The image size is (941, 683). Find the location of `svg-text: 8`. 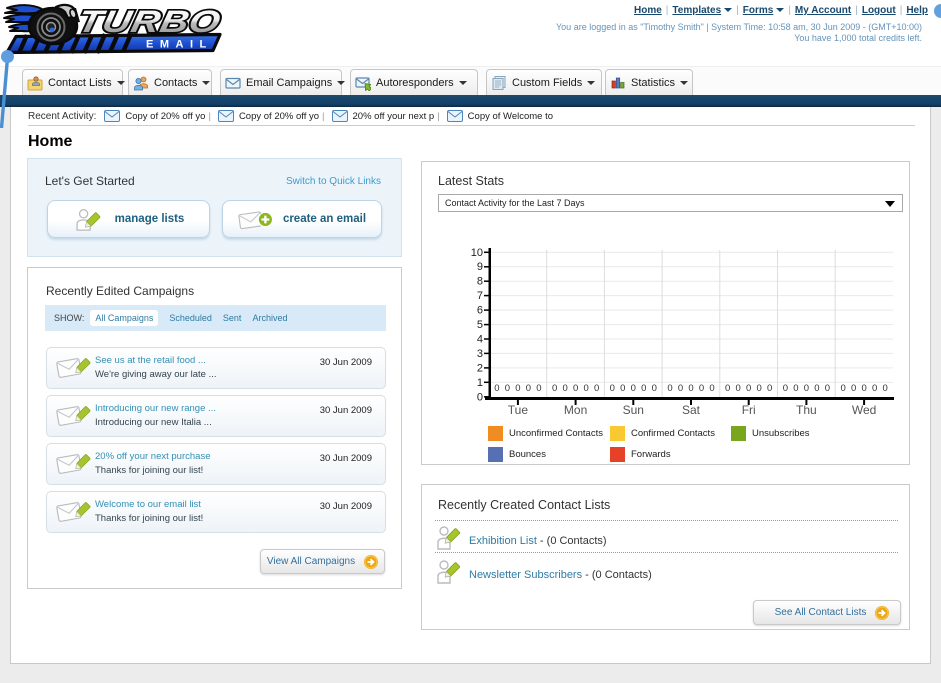

svg-text: 8 is located at coordinates (480, 282).